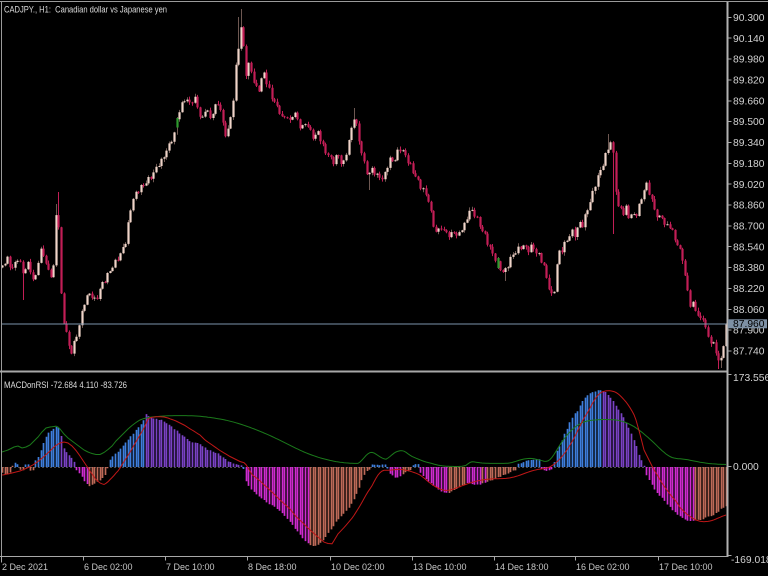 The image size is (768, 576). What do you see at coordinates (749, 143) in the screenshot?
I see `svg-text: 89.340` at bounding box center [749, 143].